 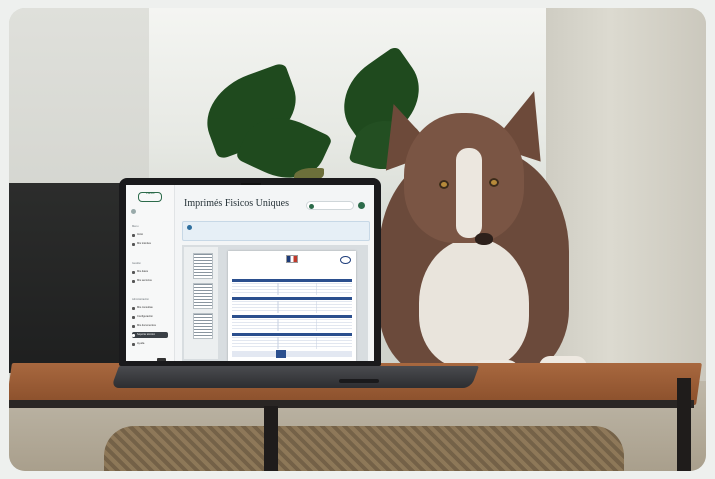 I want to click on sidebar-item: Mis datos, so click(x=150, y=272).